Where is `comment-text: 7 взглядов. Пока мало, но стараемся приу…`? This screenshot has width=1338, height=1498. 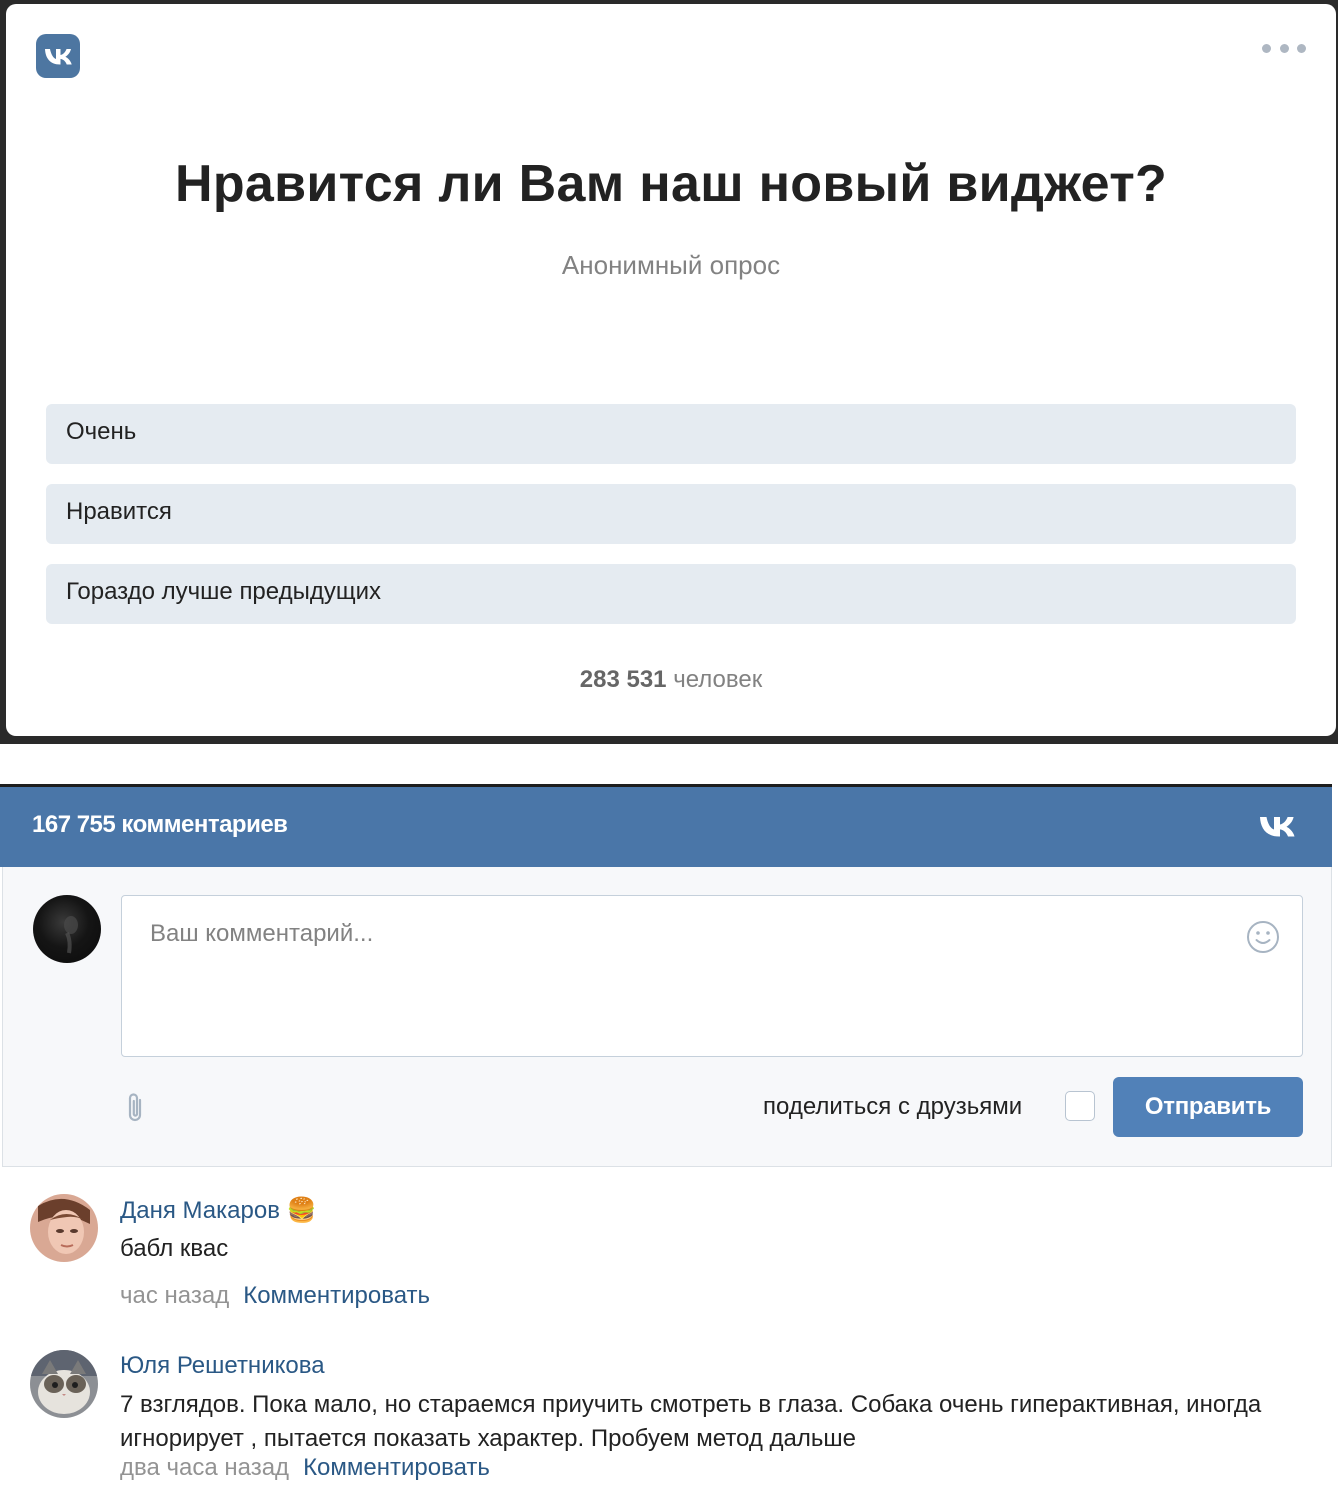 comment-text: 7 взглядов. Пока мало, но стараемся приу… is located at coordinates (691, 1421).